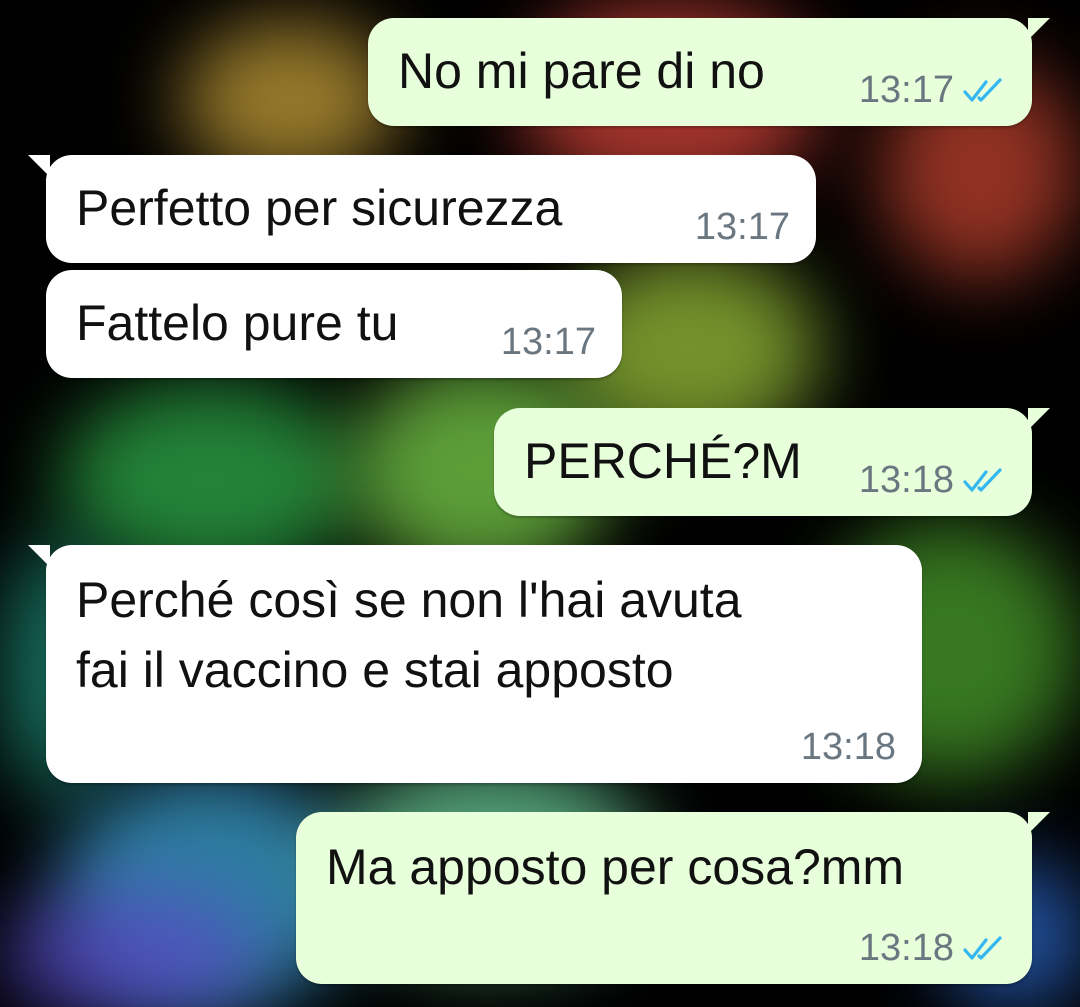 The height and width of the screenshot is (1007, 1080). Describe the element at coordinates (319, 208) in the screenshot. I see `message-text: Perfetto per sicurezza` at that location.